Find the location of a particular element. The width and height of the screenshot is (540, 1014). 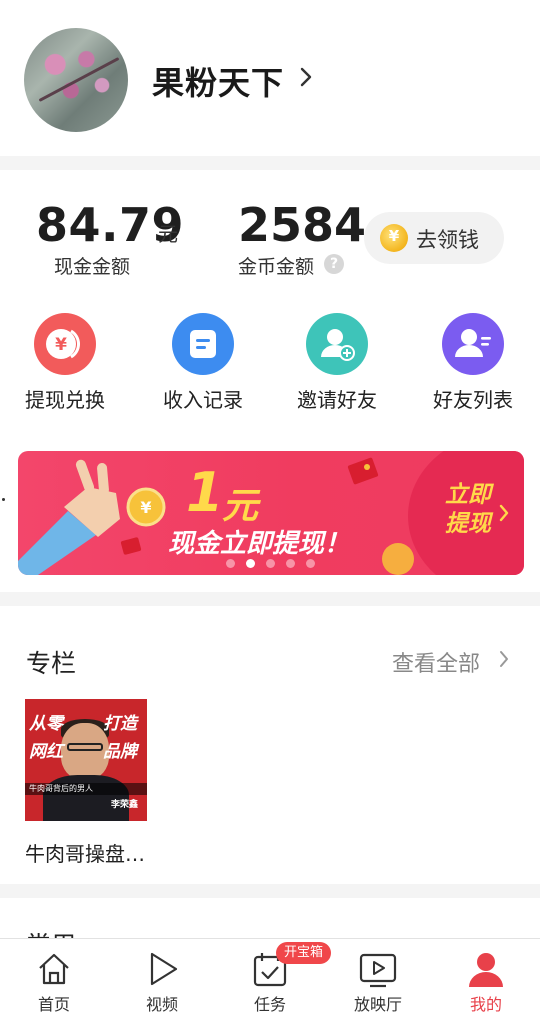

banner-cta: 立即 提现 is located at coordinates (468, 510).